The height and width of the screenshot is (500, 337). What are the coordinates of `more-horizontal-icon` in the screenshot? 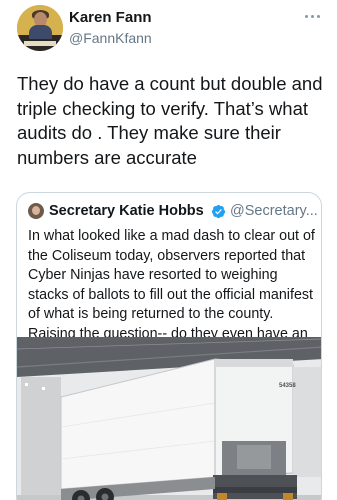 It's located at (313, 16).